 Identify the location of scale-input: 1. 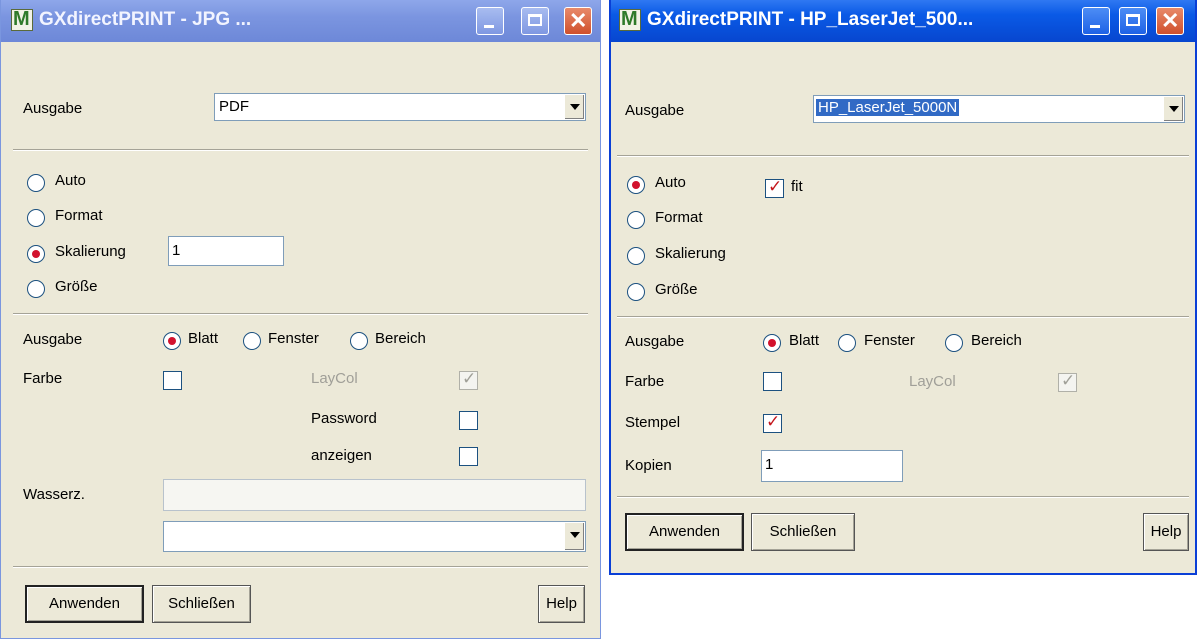
(226, 251).